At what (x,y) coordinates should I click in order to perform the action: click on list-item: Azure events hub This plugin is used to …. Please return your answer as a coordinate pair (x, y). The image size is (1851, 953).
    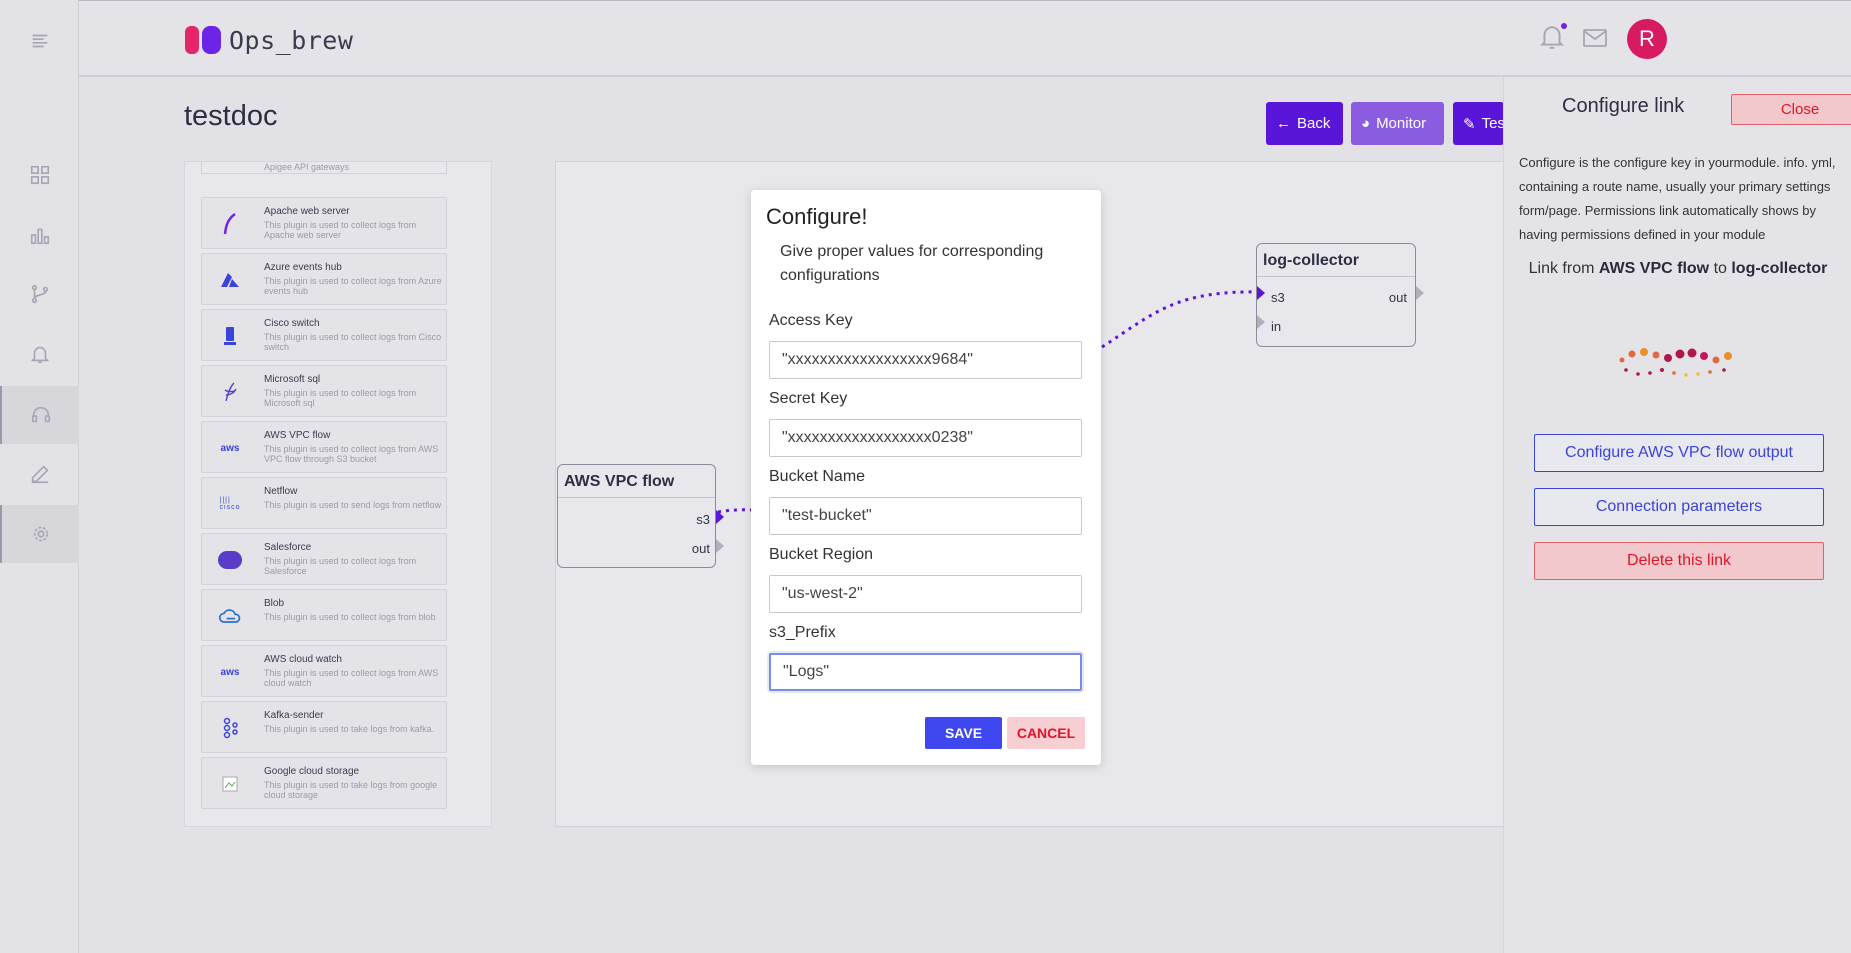
    Looking at the image, I should click on (324, 279).